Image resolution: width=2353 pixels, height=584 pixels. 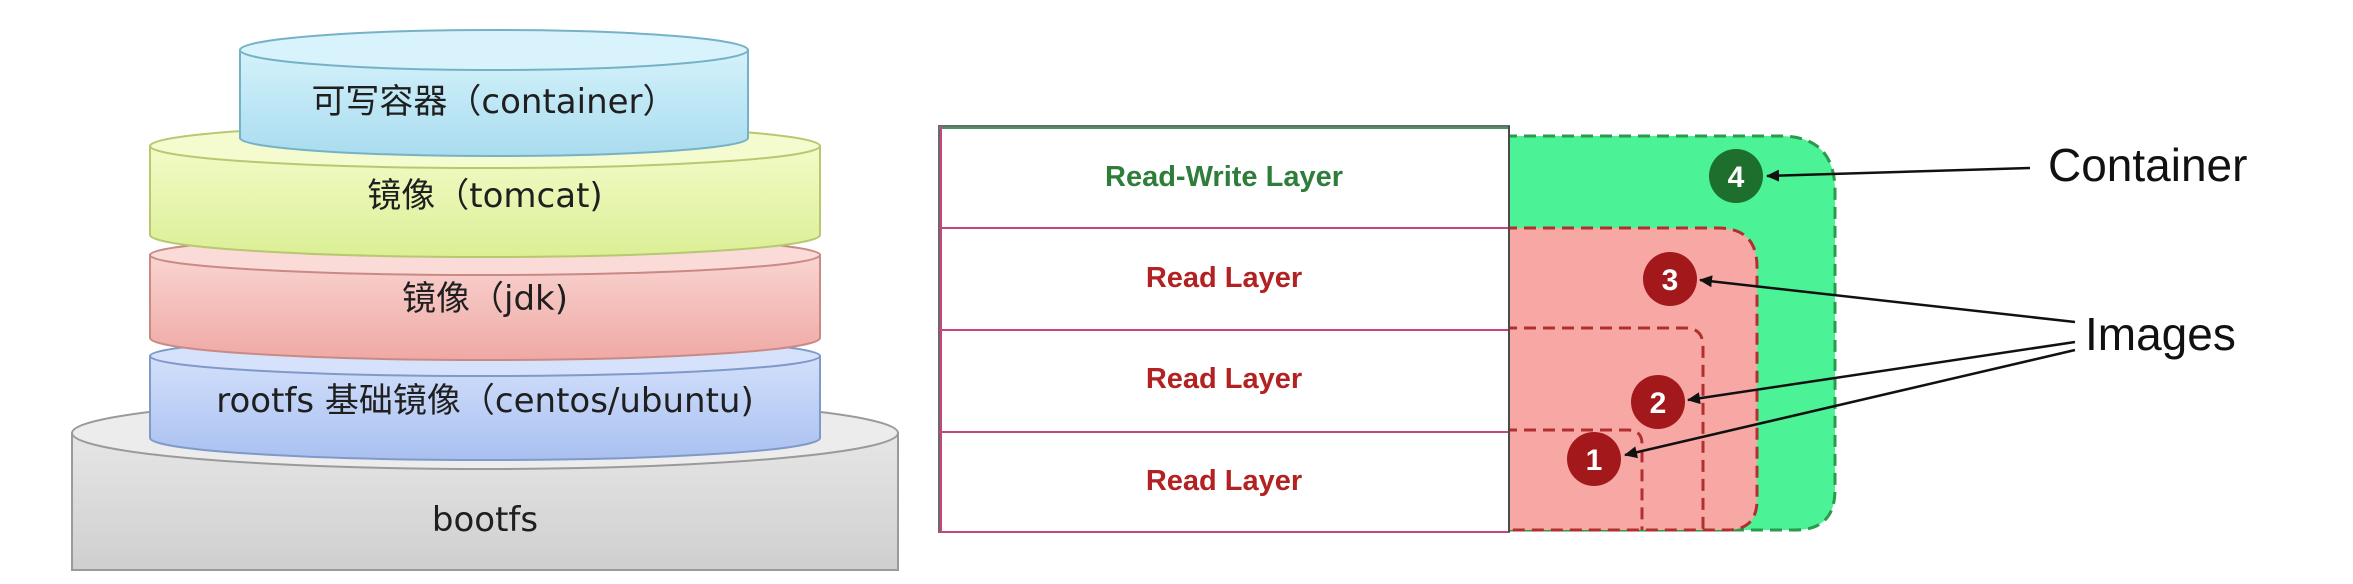 What do you see at coordinates (1224, 177) in the screenshot?
I see `layer-row-read-write: Read-Write Layer` at bounding box center [1224, 177].